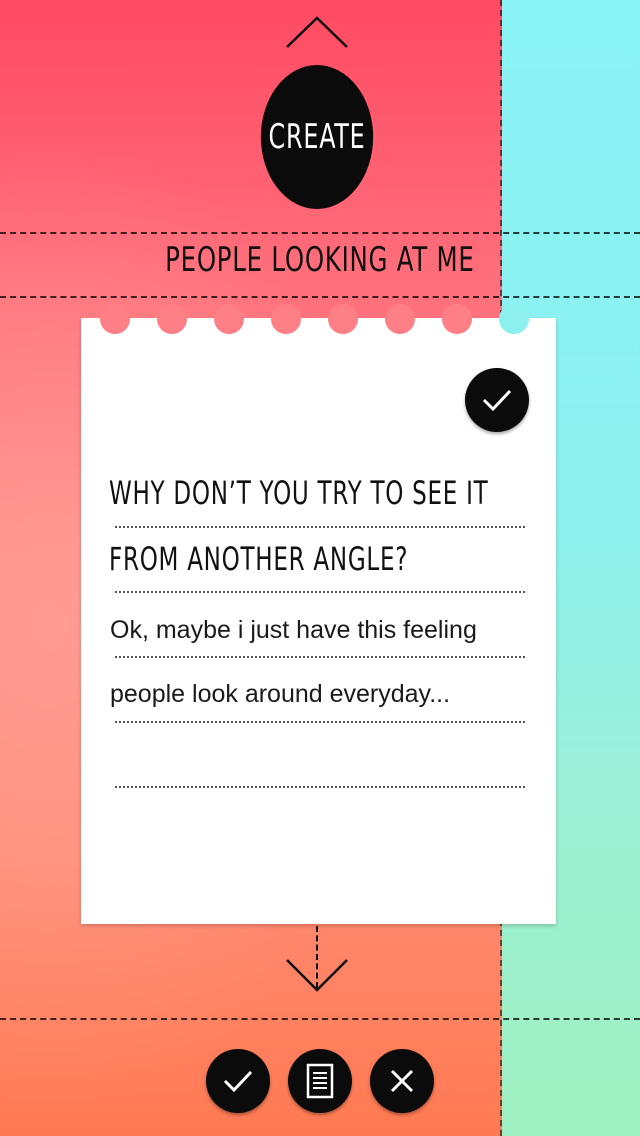 The width and height of the screenshot is (640, 1136). I want to click on question-line-2: FROM ANOTHER ANGLE?, so click(319, 559).